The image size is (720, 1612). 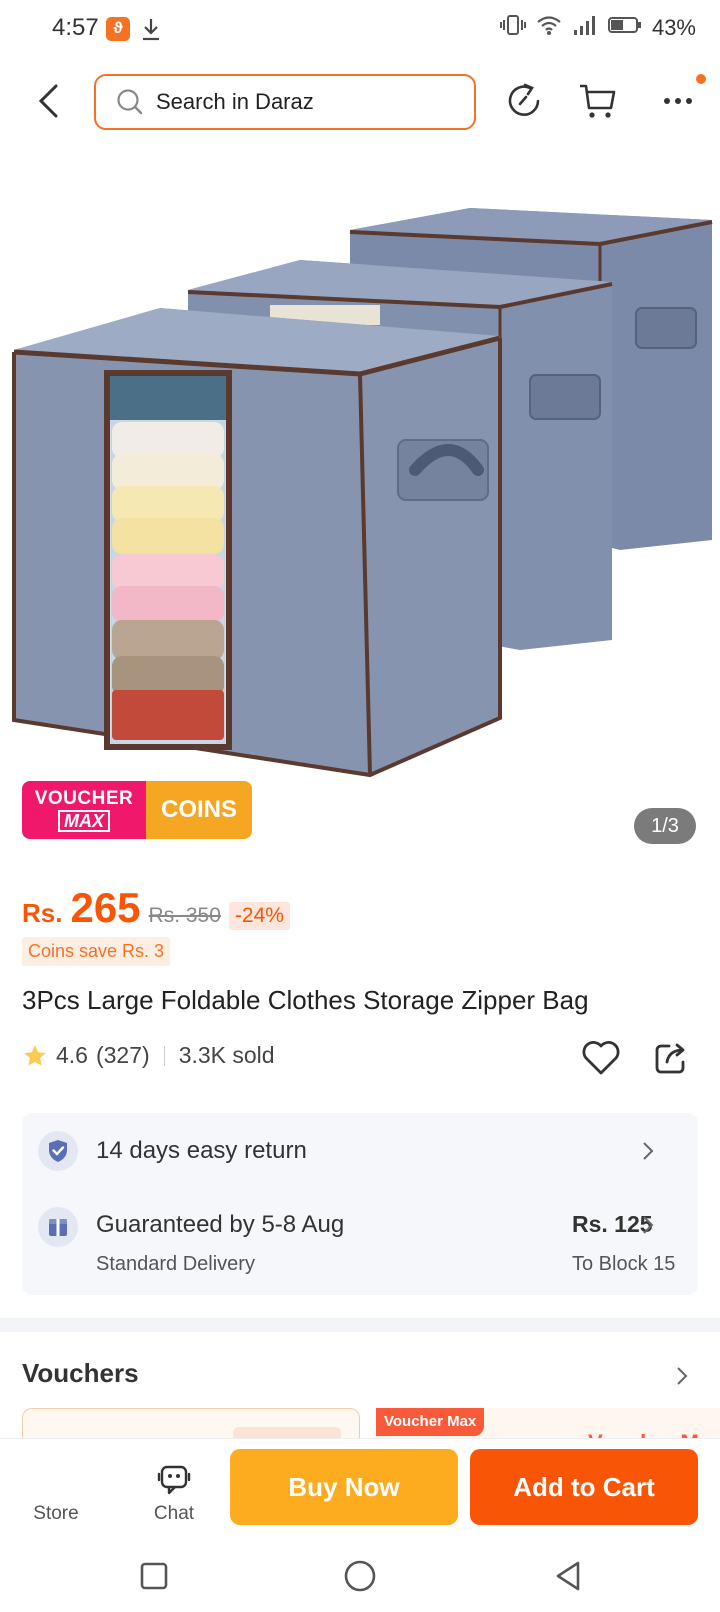 What do you see at coordinates (122, 1055) in the screenshot?
I see `rating-count: (327)` at bounding box center [122, 1055].